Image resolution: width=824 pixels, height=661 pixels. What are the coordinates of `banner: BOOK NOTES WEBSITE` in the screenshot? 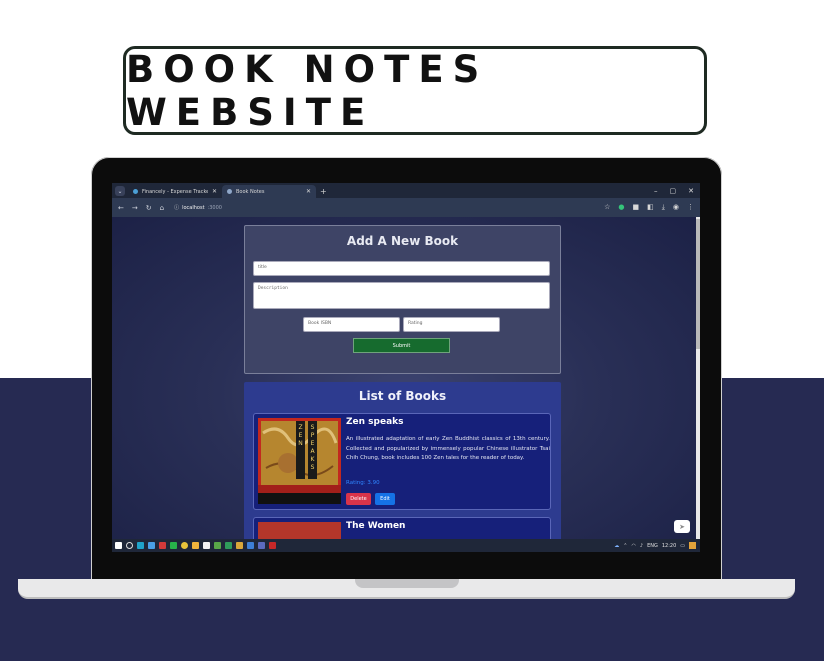 It's located at (415, 90).